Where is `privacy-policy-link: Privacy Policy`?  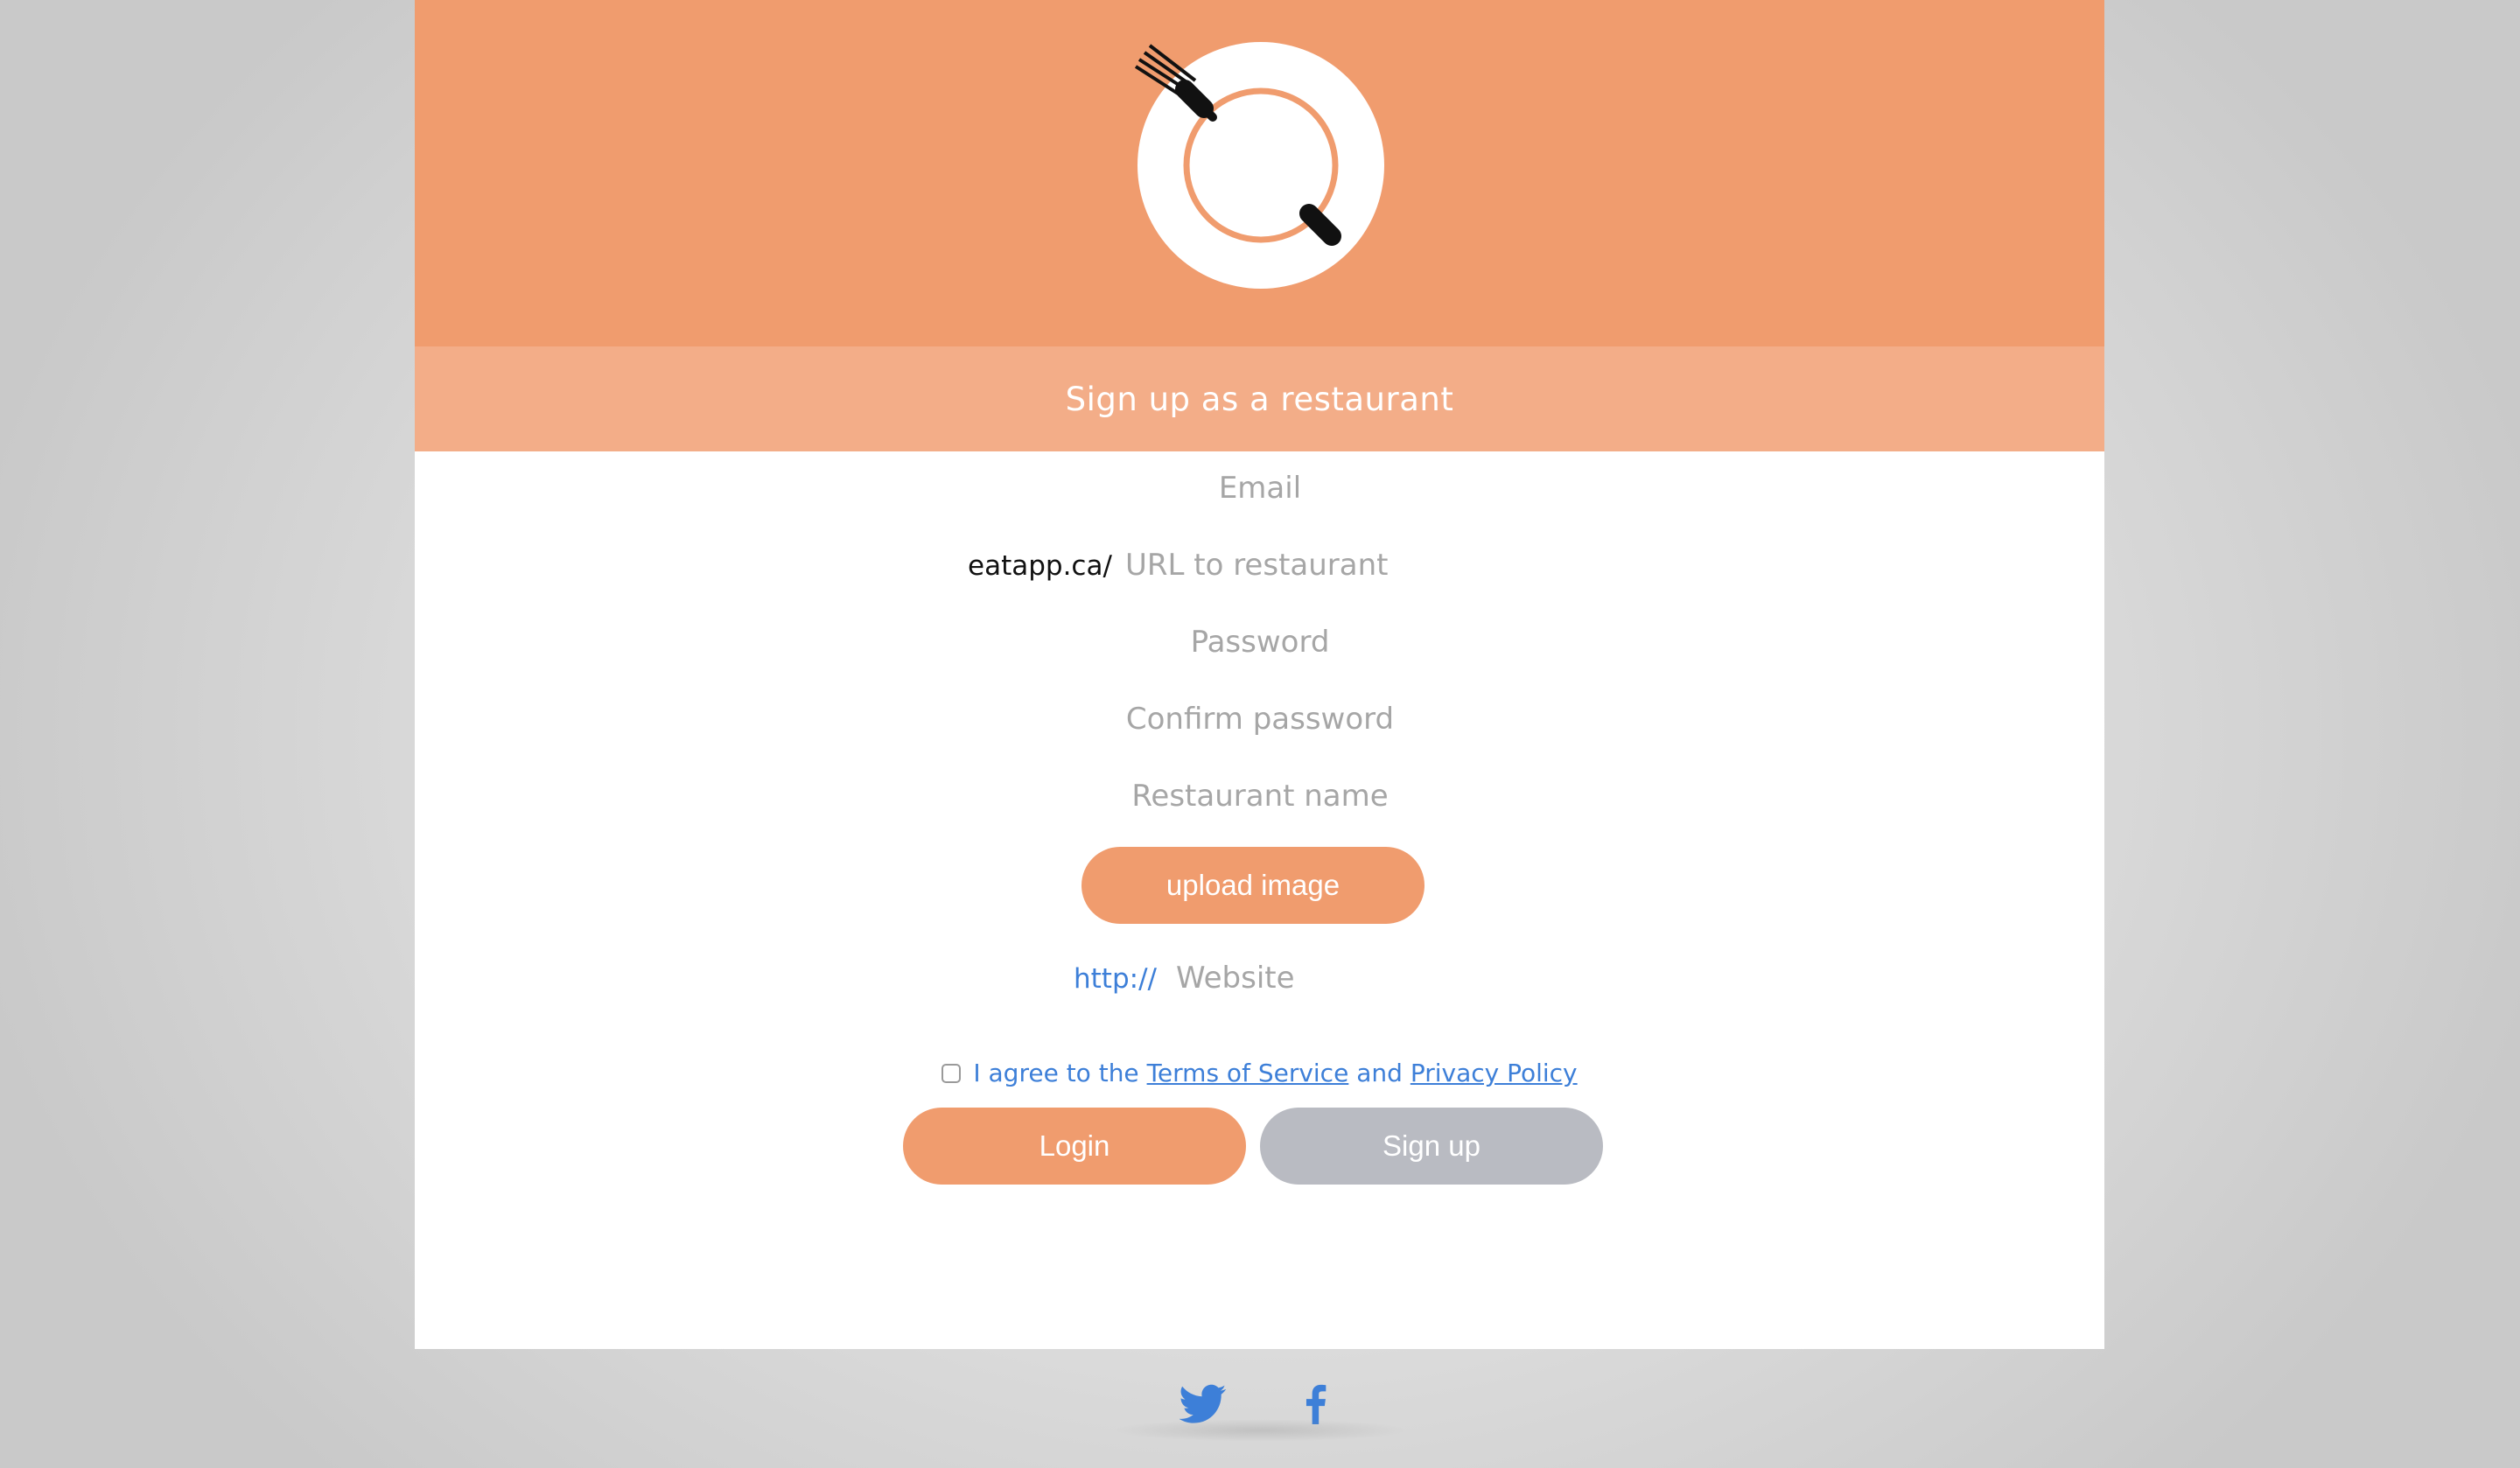
privacy-policy-link: Privacy Policy is located at coordinates (1494, 1073).